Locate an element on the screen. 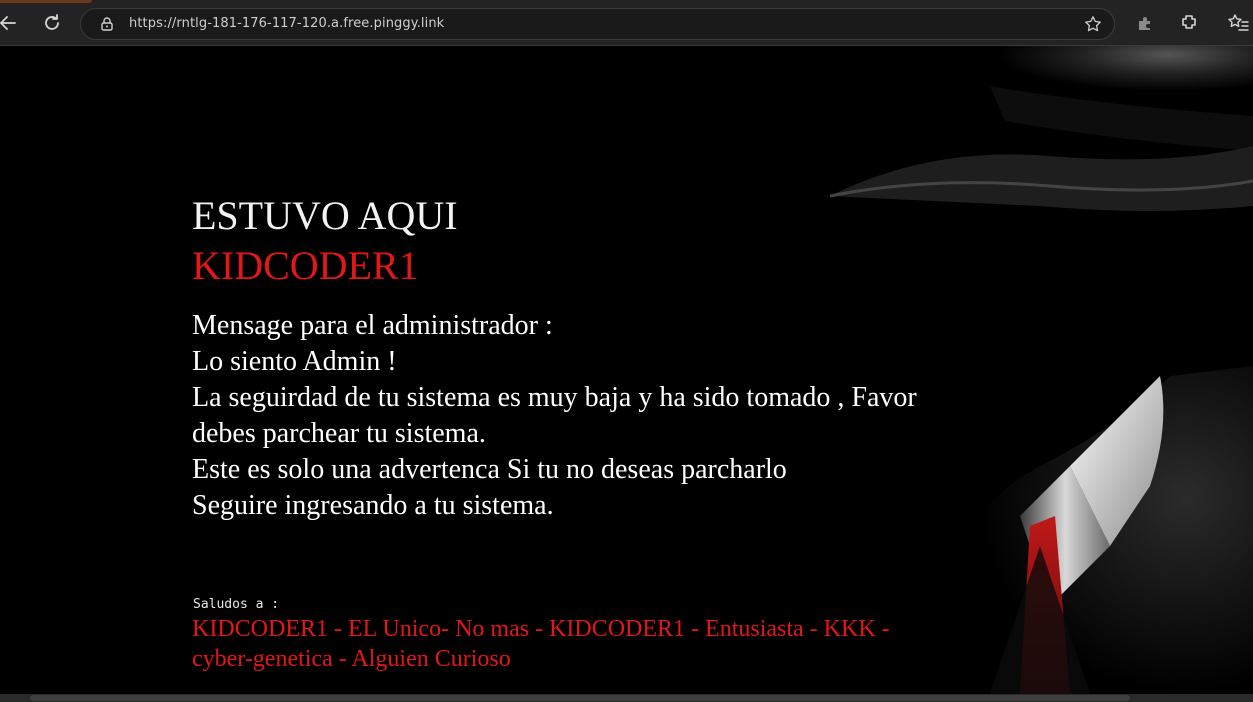  message-line: Mensage para el administrador : is located at coordinates (372, 325).